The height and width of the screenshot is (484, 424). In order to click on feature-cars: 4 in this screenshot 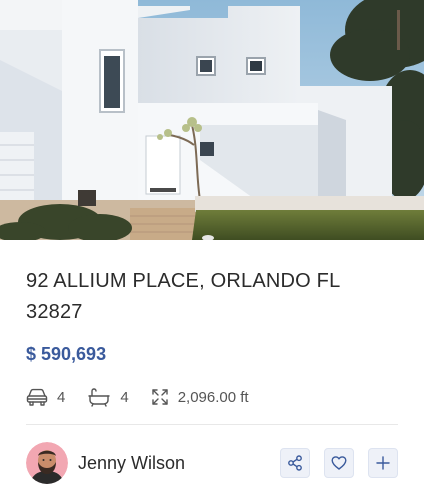, I will do `click(45, 397)`.